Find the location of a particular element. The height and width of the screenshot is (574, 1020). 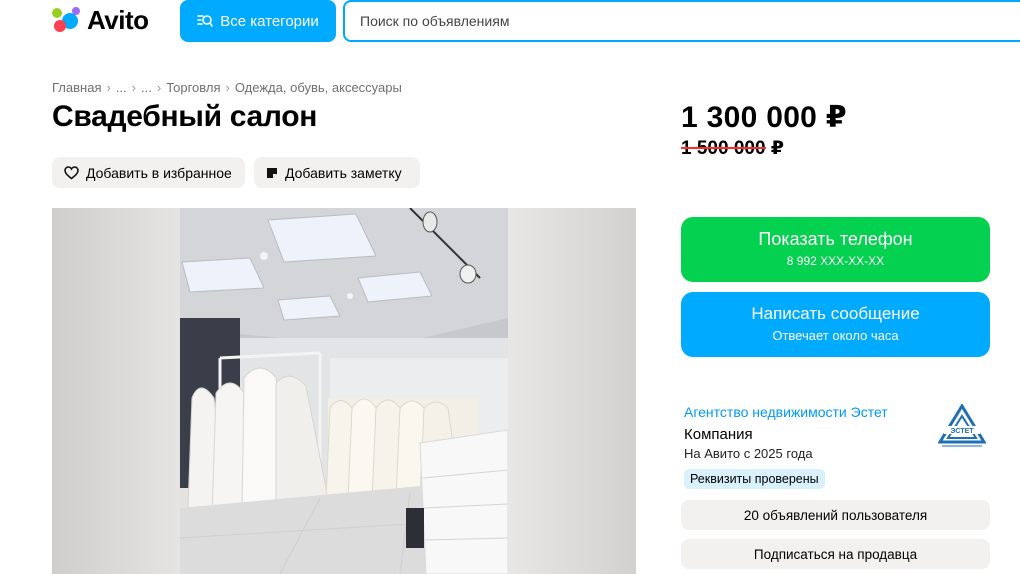

logo-dots-icon is located at coordinates (67, 20).